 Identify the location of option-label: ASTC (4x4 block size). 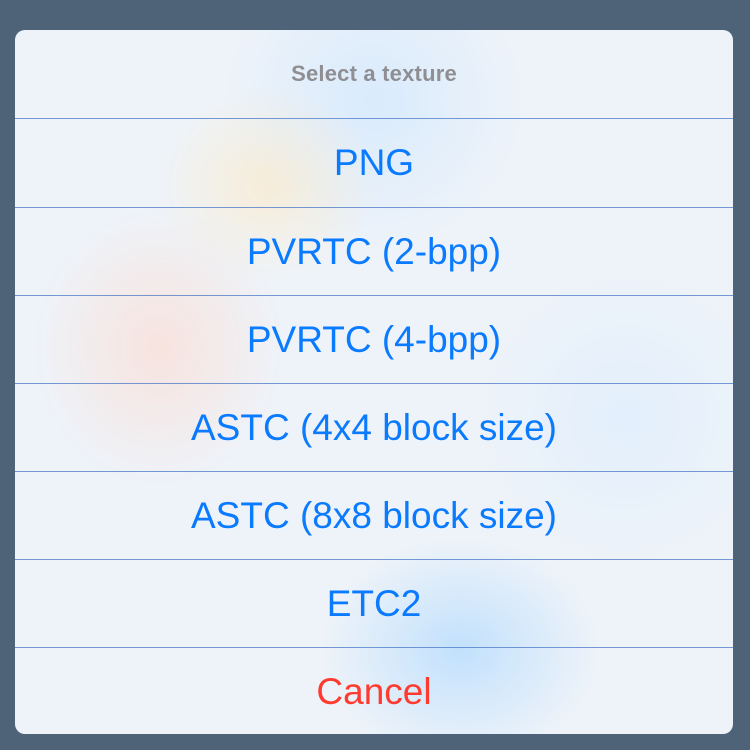
(374, 427).